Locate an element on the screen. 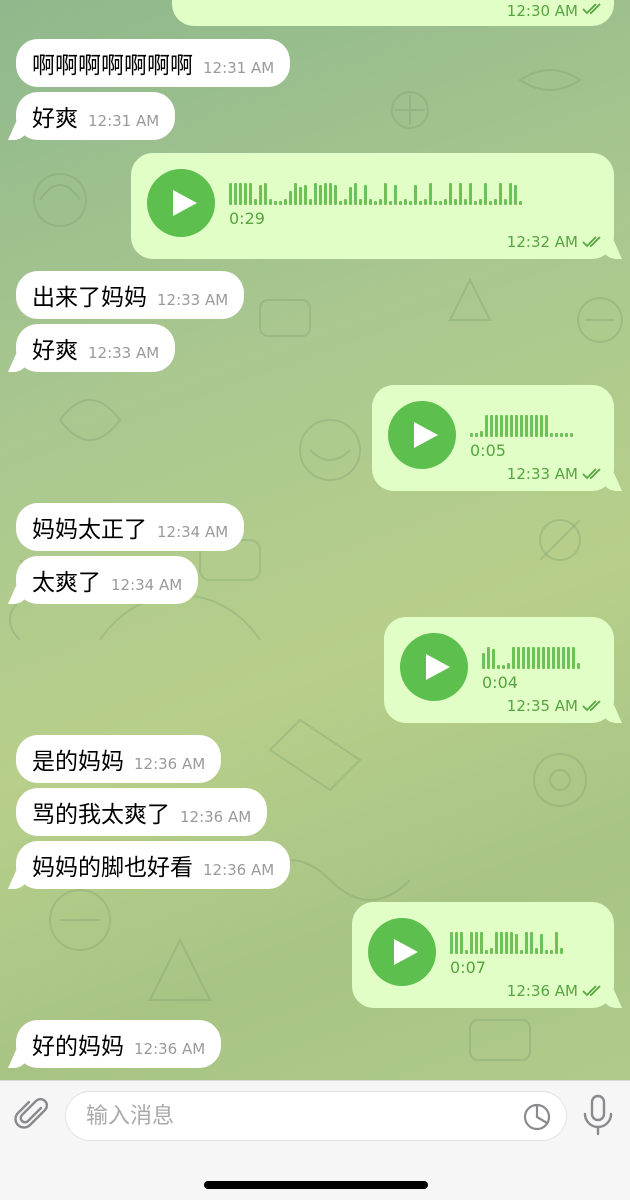 This screenshot has height=1200, width=630. incoming-message: 好爽 12:33 AM is located at coordinates (96, 348).